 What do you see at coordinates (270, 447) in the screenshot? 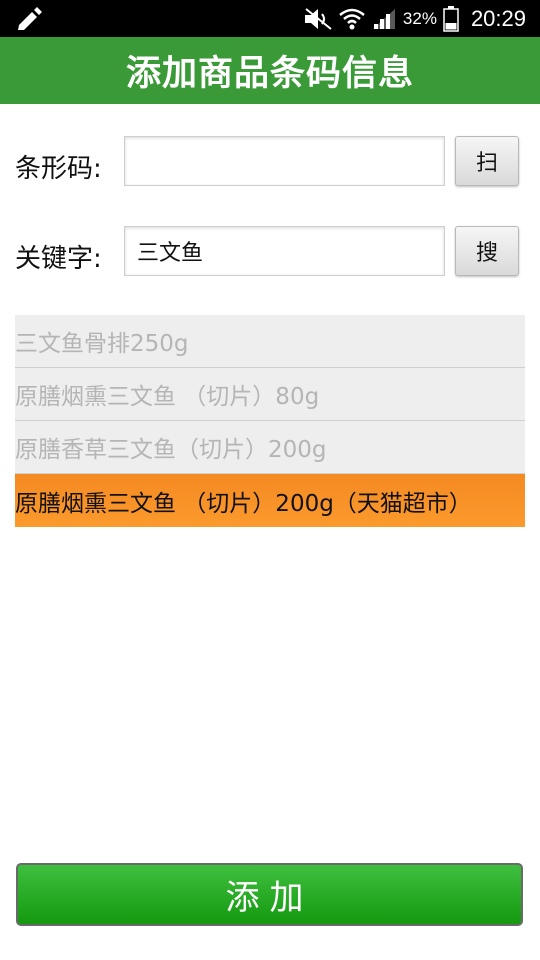
I see `result-item: 原膳香草三文鱼（切片）200g` at bounding box center [270, 447].